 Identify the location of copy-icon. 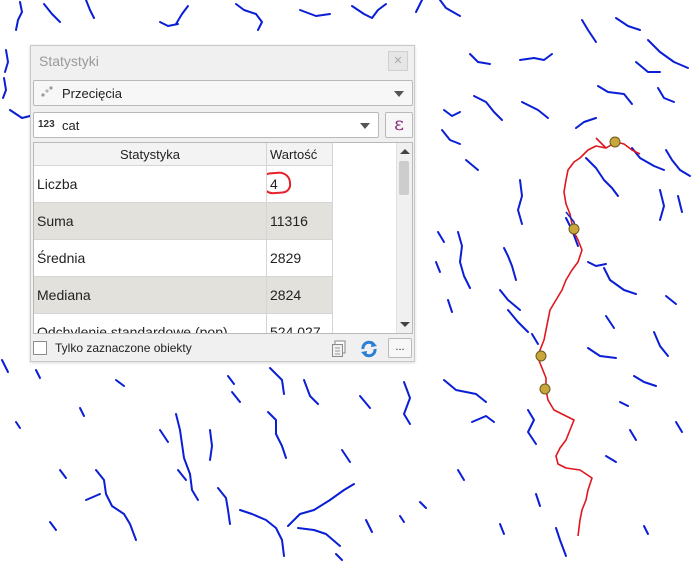
(339, 349).